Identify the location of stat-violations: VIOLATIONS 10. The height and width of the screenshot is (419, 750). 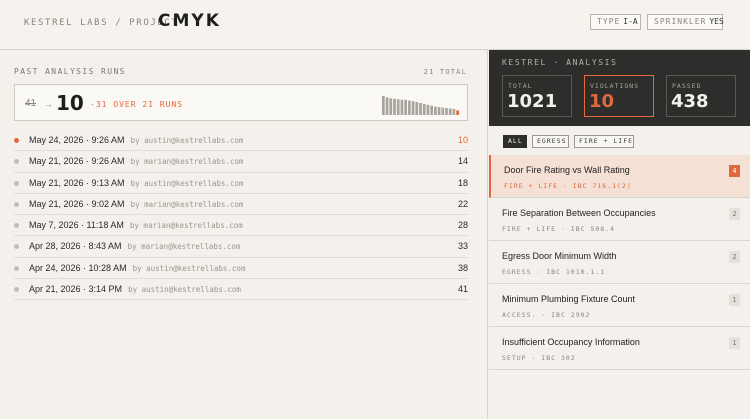
(619, 96).